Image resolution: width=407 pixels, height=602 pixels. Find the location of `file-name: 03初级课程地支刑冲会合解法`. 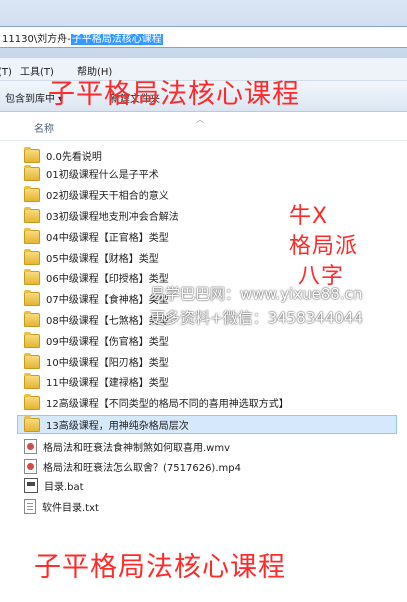

file-name: 03初级课程地支刑冲会合解法 is located at coordinates (112, 217).